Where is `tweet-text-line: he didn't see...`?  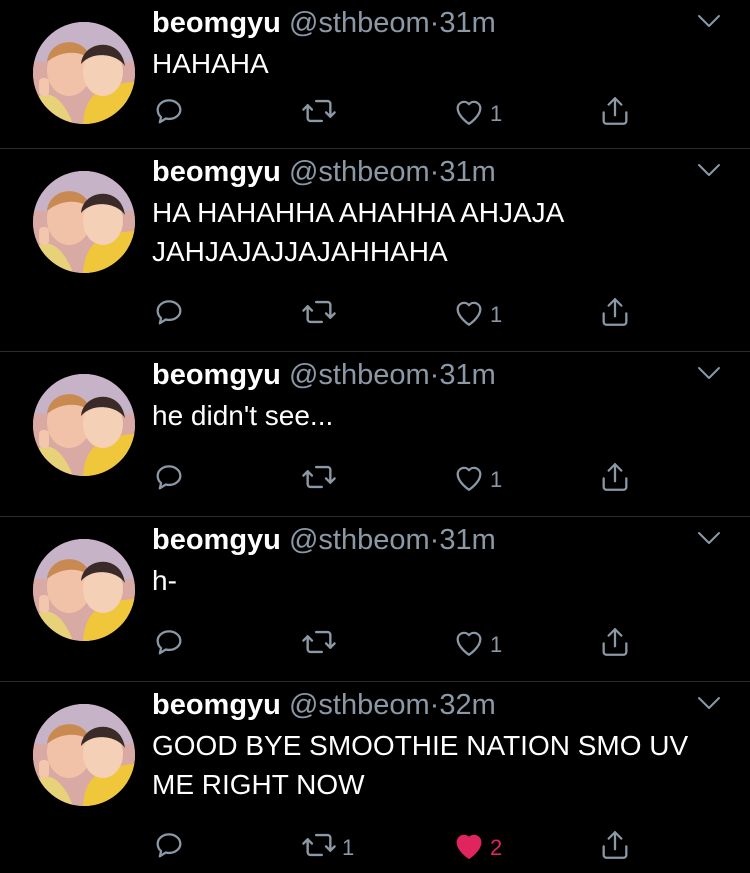
tweet-text-line: he didn't see... is located at coordinates (243, 415).